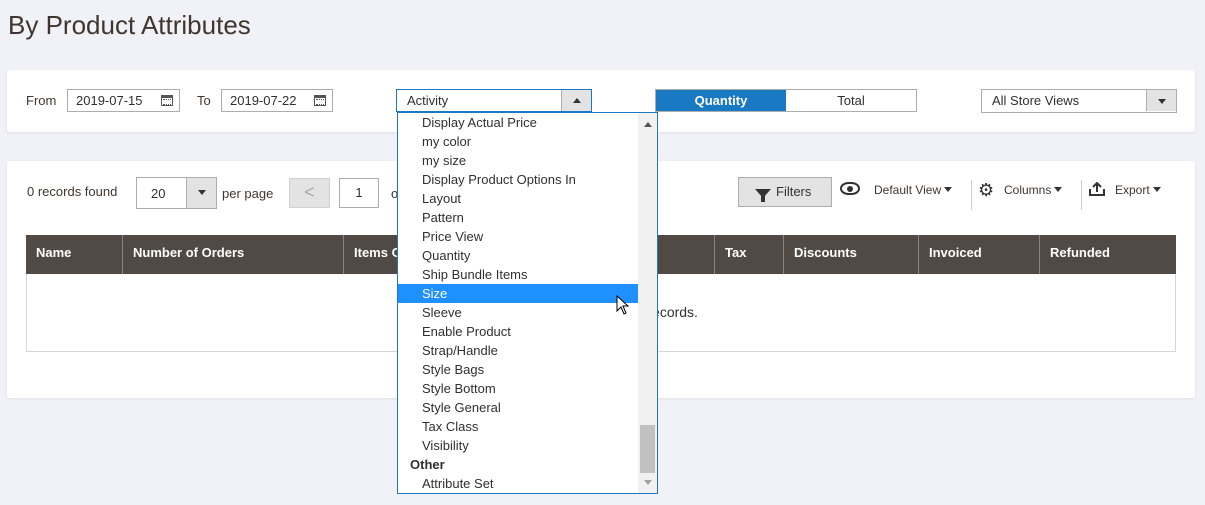 This screenshot has width=1205, height=505. I want to click on per-page-label: per page, so click(248, 193).